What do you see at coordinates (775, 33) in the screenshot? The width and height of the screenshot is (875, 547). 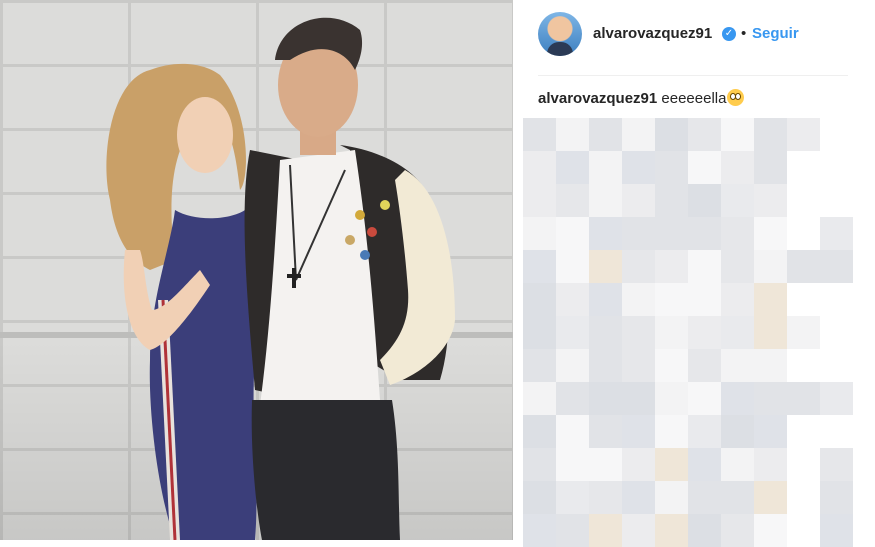 I see `follow-button: Seguir` at bounding box center [775, 33].